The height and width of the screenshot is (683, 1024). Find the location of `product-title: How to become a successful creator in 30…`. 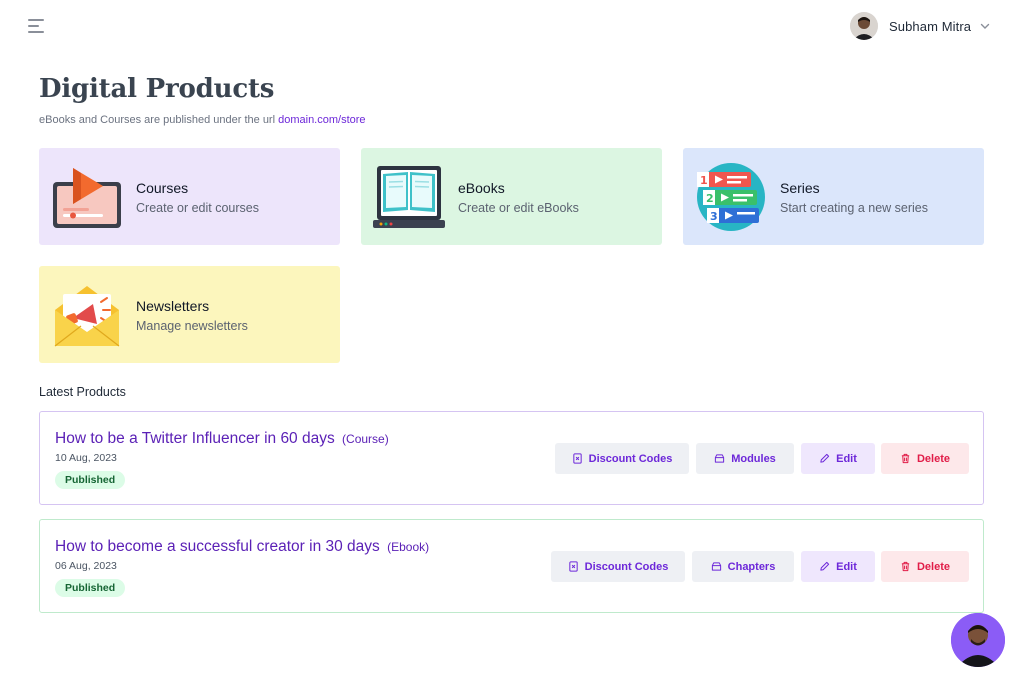

product-title: How to become a successful creator in 30… is located at coordinates (242, 547).